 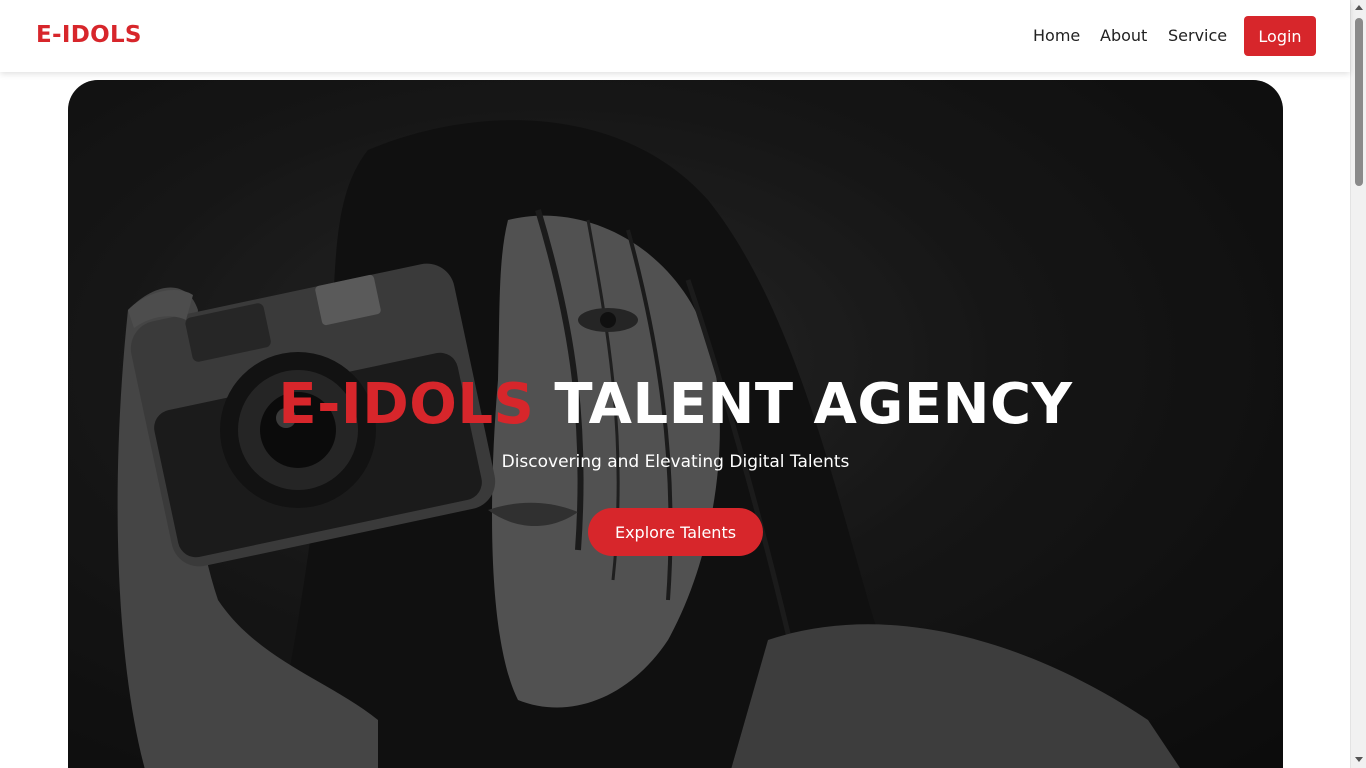 I want to click on login-button: Login, so click(x=1280, y=36).